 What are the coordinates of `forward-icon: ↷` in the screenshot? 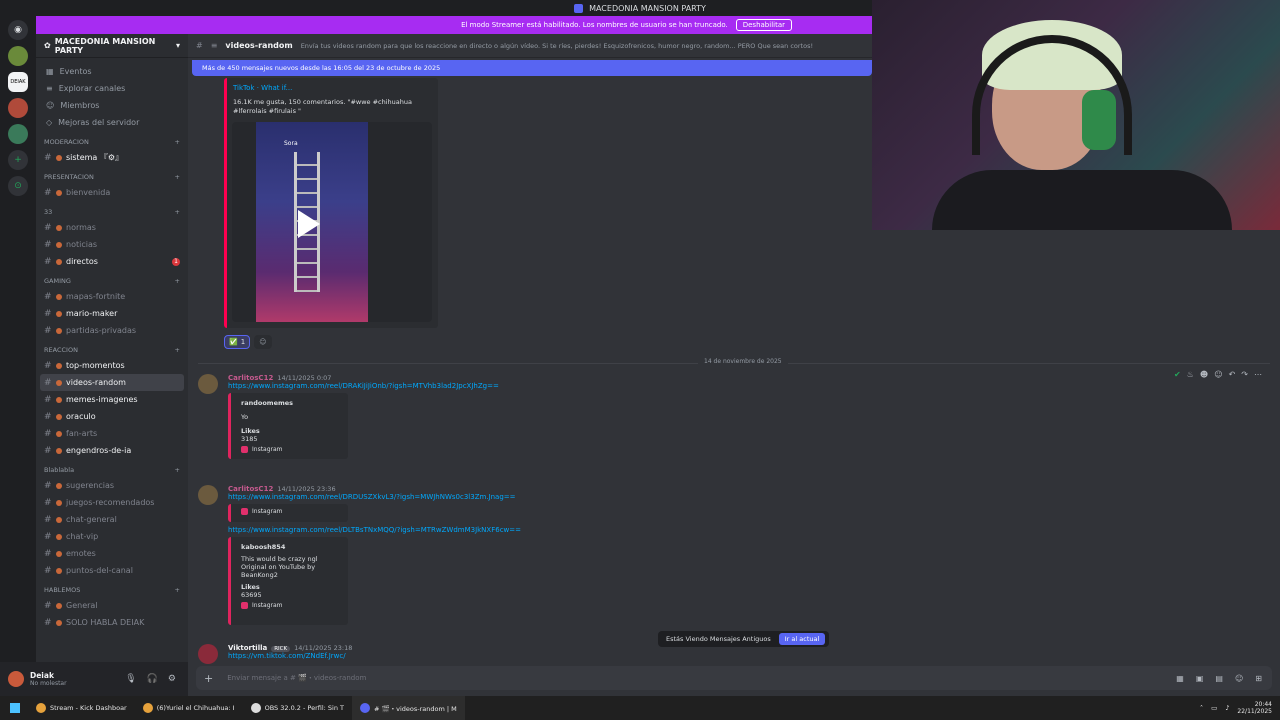 It's located at (1244, 374).